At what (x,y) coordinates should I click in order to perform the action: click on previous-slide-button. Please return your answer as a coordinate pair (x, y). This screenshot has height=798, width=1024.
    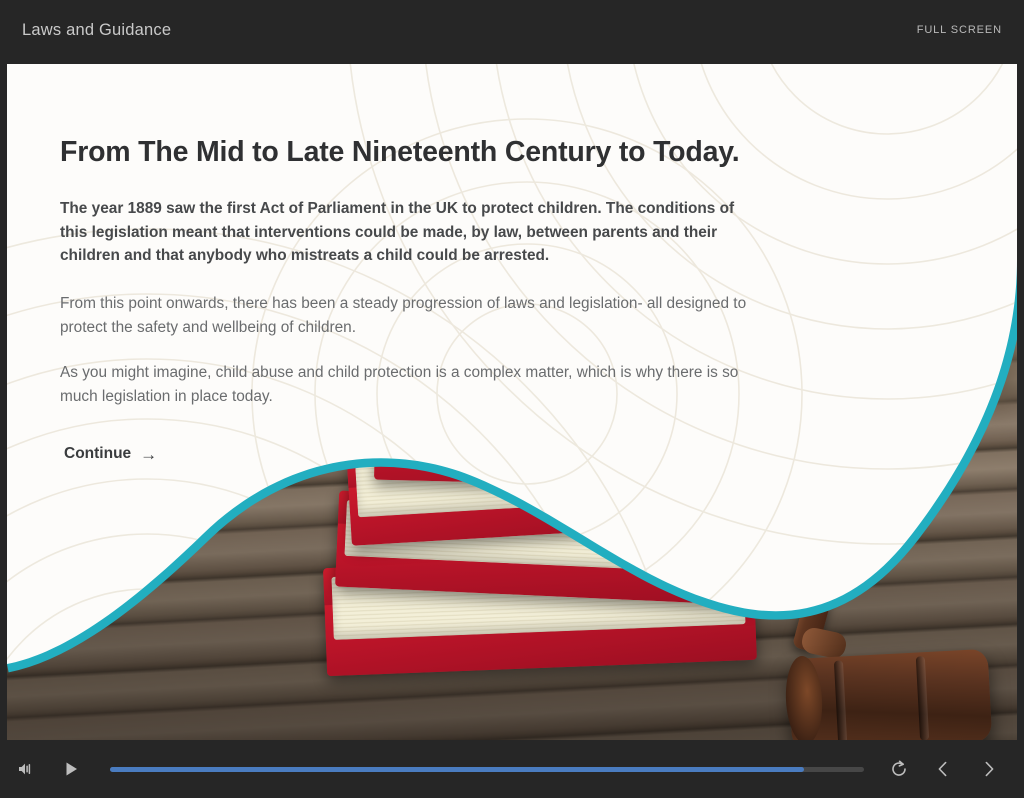
    Looking at the image, I should click on (943, 769).